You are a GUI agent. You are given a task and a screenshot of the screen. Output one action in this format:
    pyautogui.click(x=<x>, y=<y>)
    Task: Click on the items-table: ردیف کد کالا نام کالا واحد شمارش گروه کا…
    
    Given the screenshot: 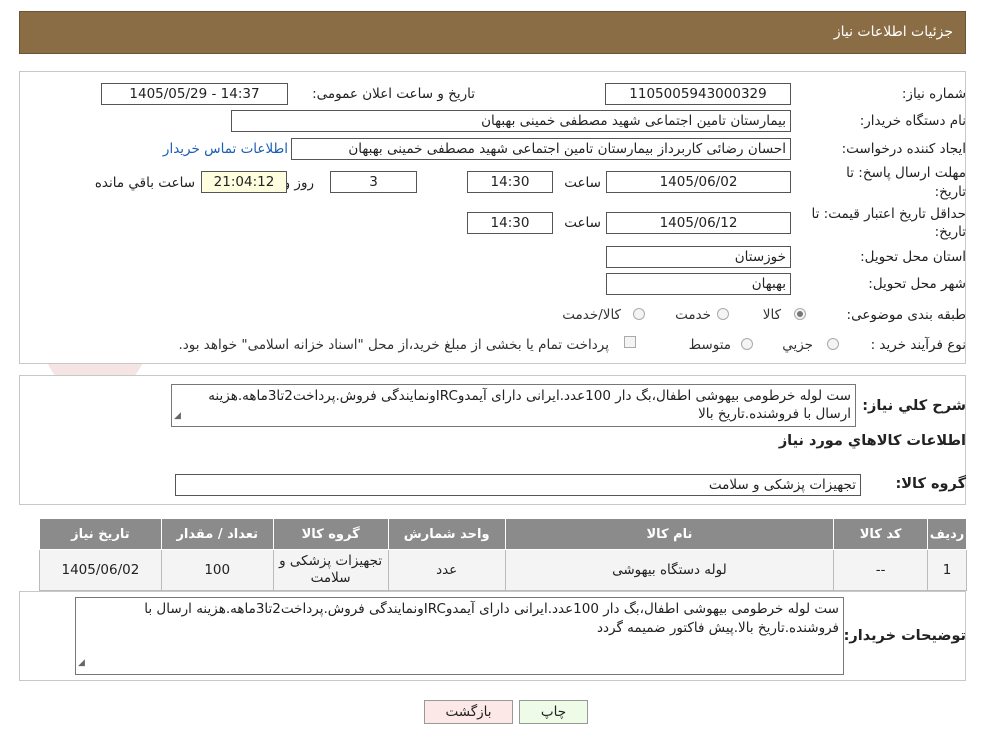 What is the action you would take?
    pyautogui.click(x=503, y=554)
    